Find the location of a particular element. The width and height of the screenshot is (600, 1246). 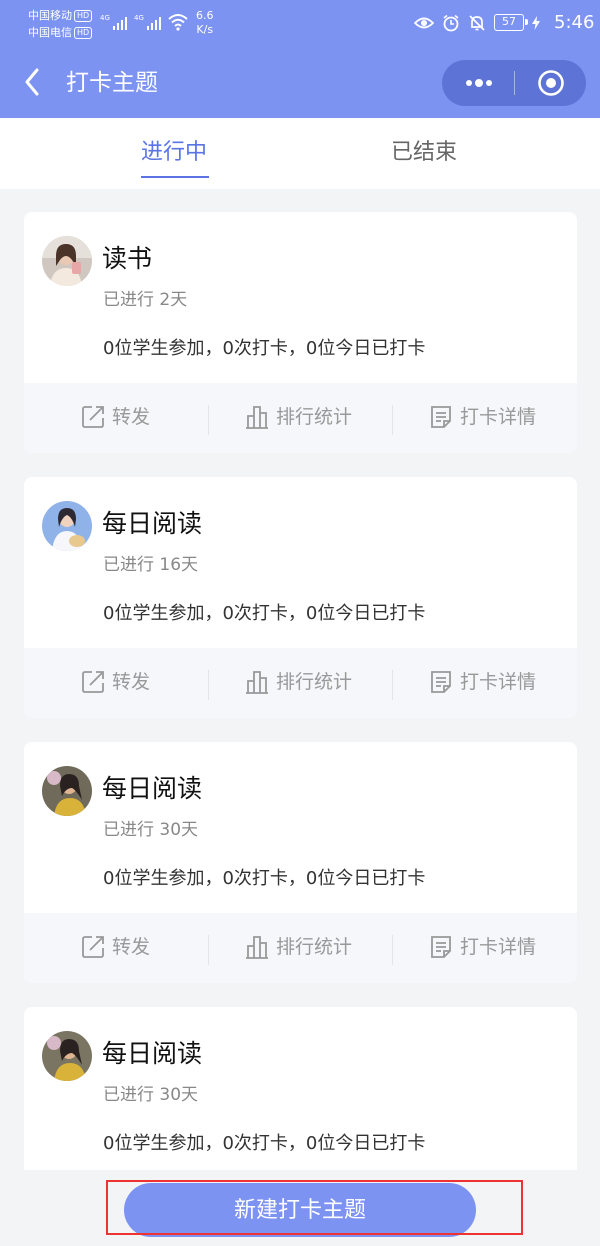

back-arrow-icon is located at coordinates (32, 82).